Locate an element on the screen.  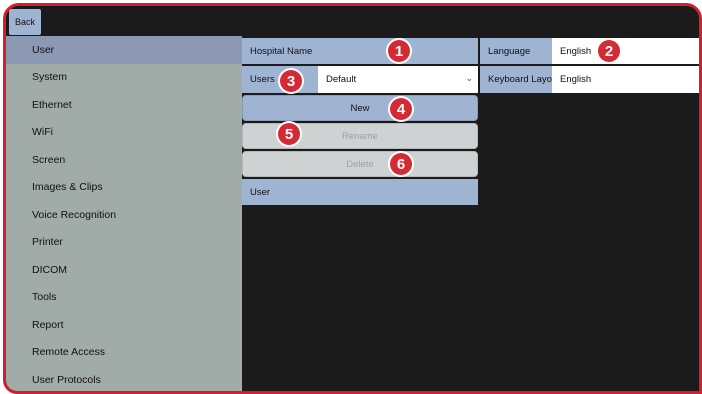
language-select: English is located at coordinates (625, 51).